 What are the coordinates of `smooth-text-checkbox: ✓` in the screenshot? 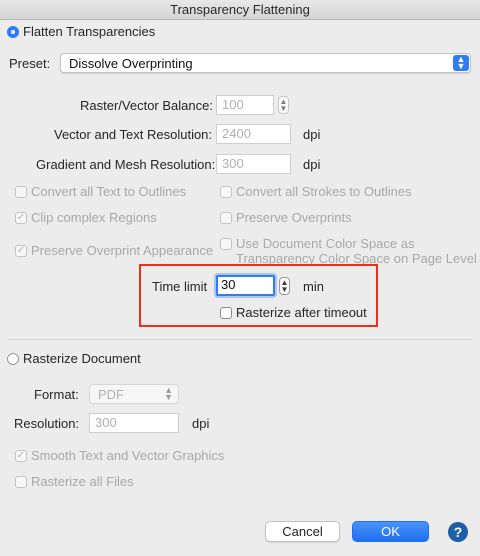 It's located at (21, 456).